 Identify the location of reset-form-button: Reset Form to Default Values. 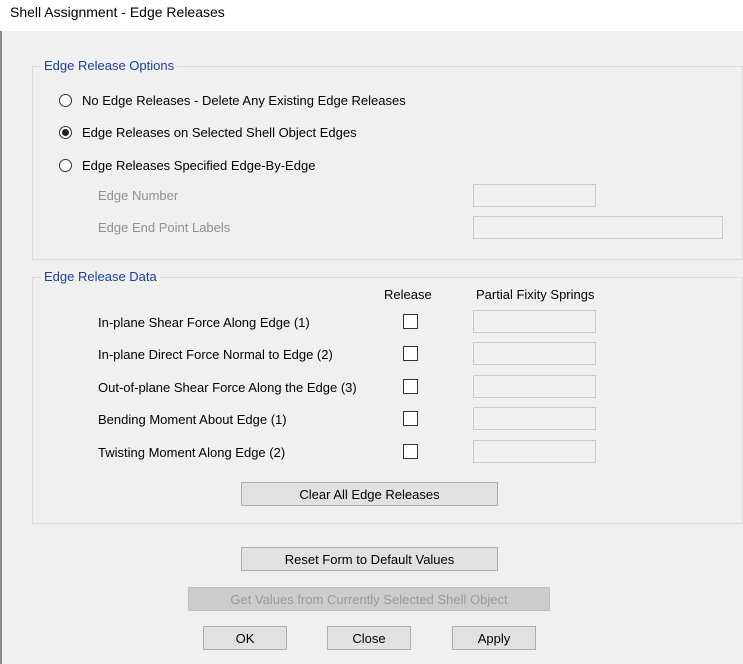
(369, 559).